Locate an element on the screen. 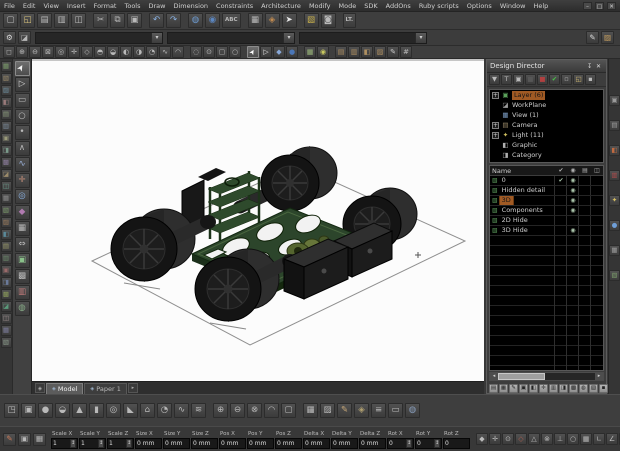 This screenshot has width=620, height=451. layer-row: ▧ 0 ✔ ◉ is located at coordinates (546, 181).